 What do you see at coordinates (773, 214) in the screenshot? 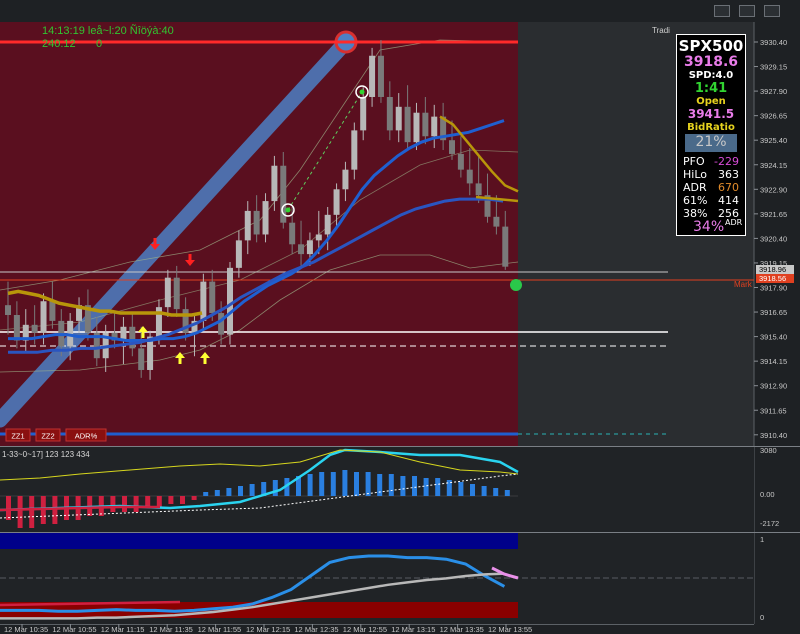
I see `y-tick-label: 3921.65` at bounding box center [773, 214].